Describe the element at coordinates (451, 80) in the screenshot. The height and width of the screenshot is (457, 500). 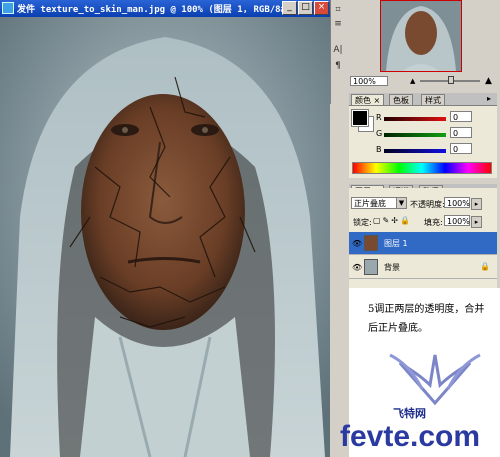
I see `navigator-zoom-knob` at that location.